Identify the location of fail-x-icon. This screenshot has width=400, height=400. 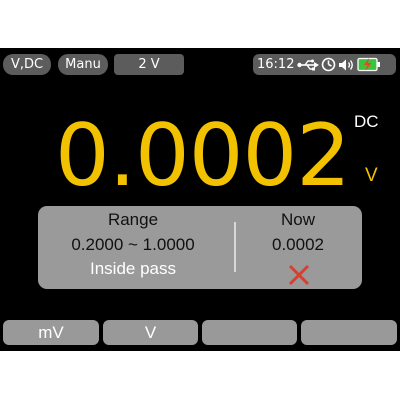
(299, 275).